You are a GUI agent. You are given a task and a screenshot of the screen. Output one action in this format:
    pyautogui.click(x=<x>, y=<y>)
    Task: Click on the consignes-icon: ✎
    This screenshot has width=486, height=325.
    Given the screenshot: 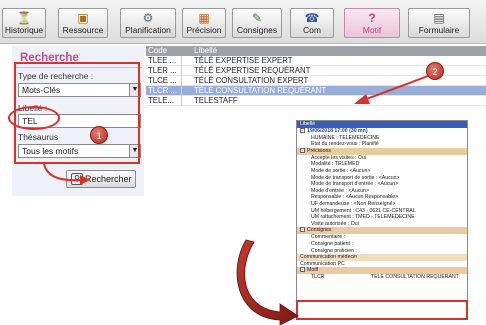 What is the action you would take?
    pyautogui.click(x=257, y=18)
    